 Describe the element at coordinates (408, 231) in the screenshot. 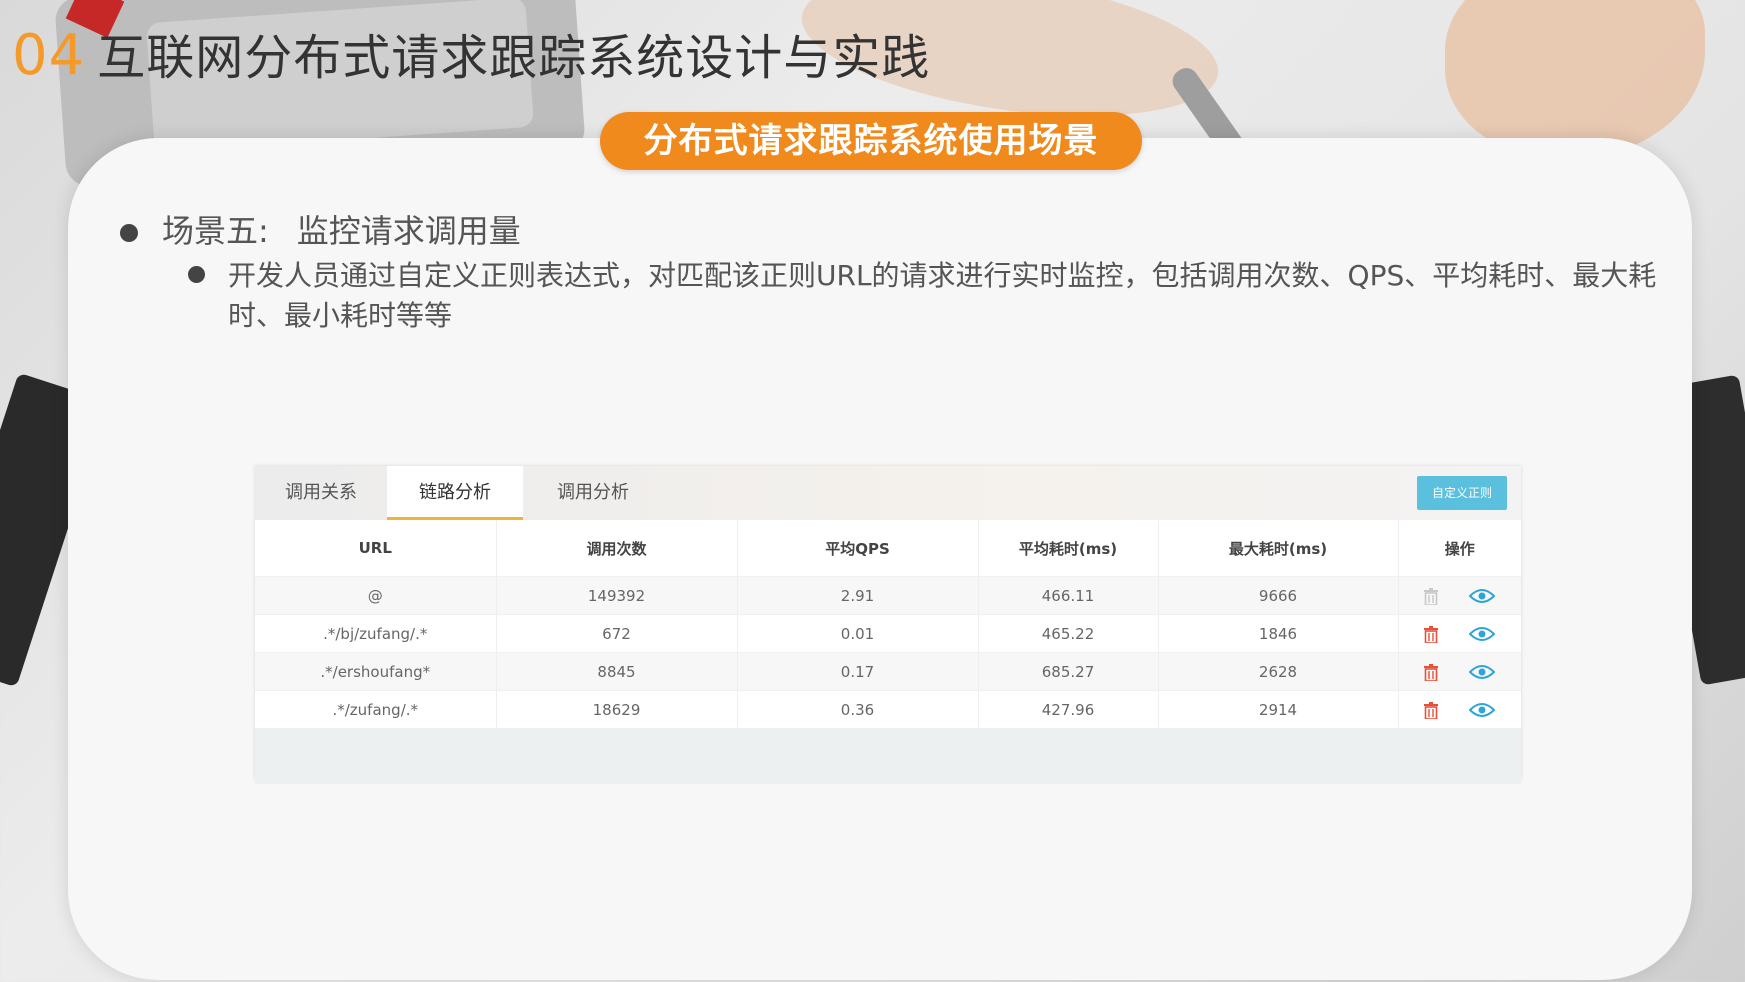

I see `bullet-scenario-text: 监控请求调用量` at that location.